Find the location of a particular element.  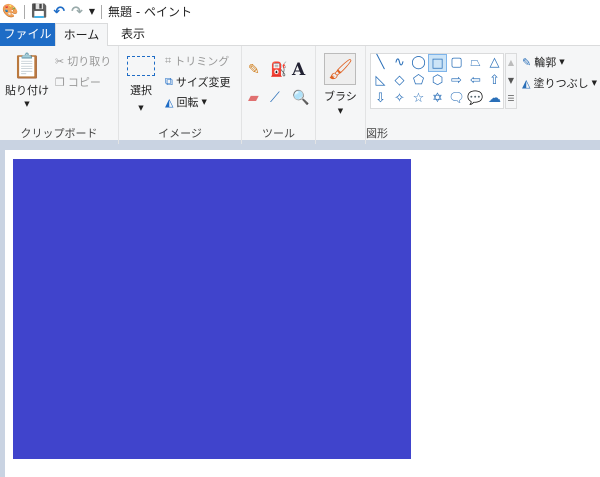

selection-icon is located at coordinates (141, 66).